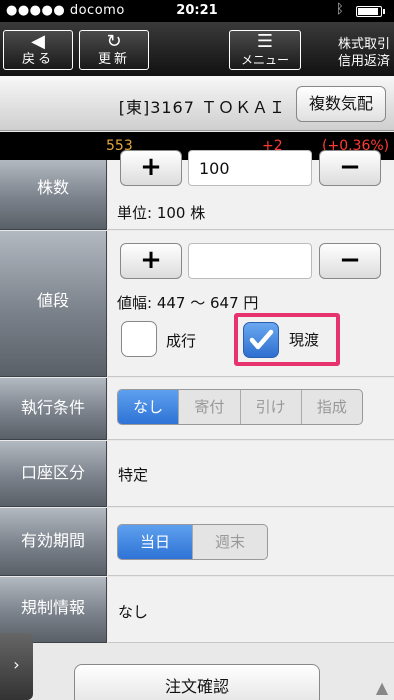 The image size is (394, 700). Describe the element at coordinates (340, 9) in the screenshot. I see `bluetooth-icon: ᛒ` at that location.